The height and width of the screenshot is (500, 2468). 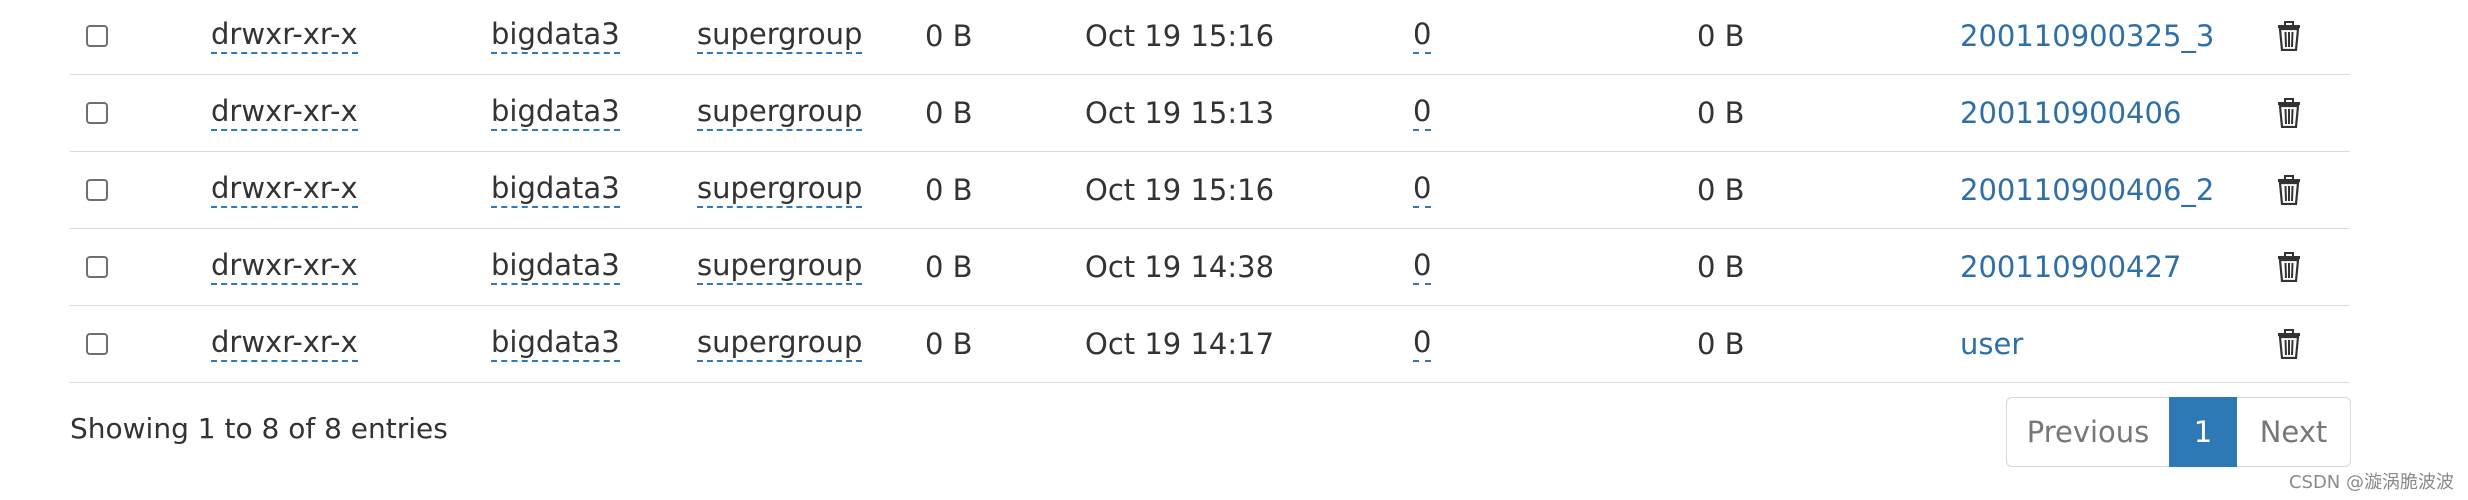 What do you see at coordinates (2371, 482) in the screenshot?
I see `watermark: CSDN @漩涡脆波波` at bounding box center [2371, 482].